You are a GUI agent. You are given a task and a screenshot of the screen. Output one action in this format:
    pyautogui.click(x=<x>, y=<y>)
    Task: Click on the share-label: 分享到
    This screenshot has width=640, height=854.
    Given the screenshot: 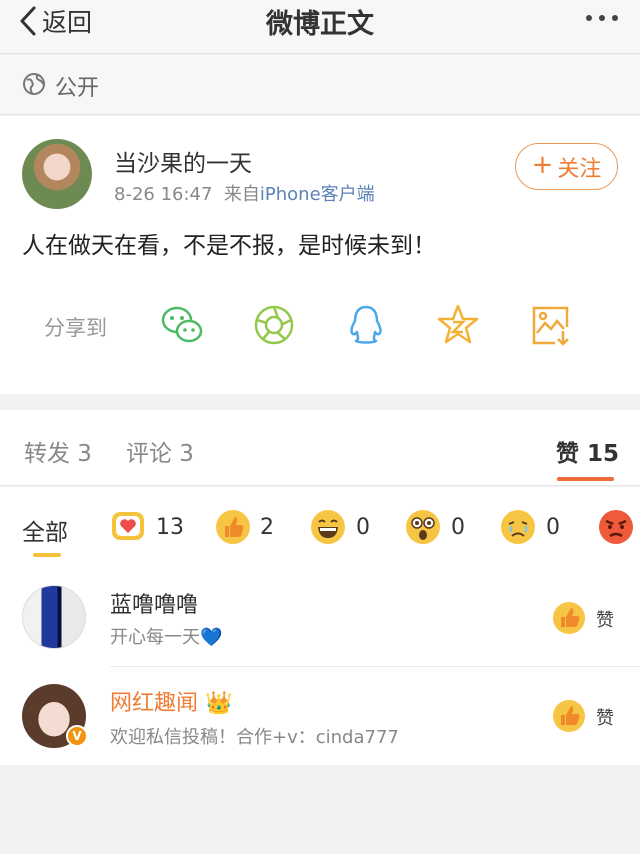 What is the action you would take?
    pyautogui.click(x=75, y=328)
    